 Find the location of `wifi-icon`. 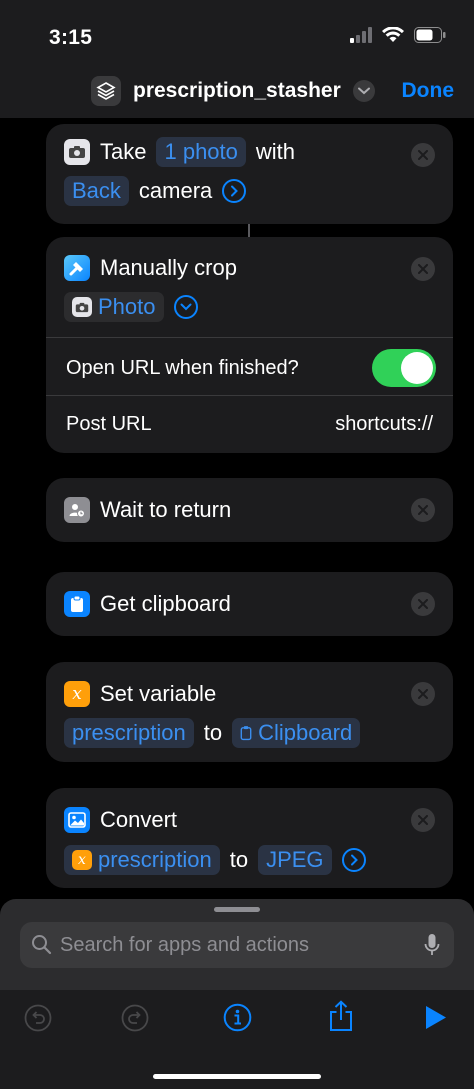

wifi-icon is located at coordinates (393, 34).